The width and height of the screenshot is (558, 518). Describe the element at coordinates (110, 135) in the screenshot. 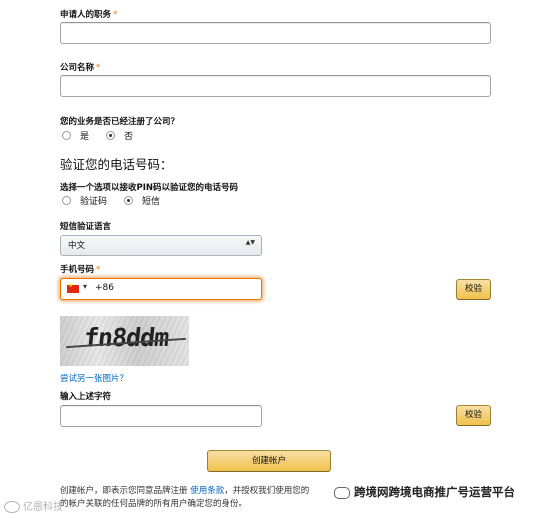

I see `registered-no-radio` at that location.